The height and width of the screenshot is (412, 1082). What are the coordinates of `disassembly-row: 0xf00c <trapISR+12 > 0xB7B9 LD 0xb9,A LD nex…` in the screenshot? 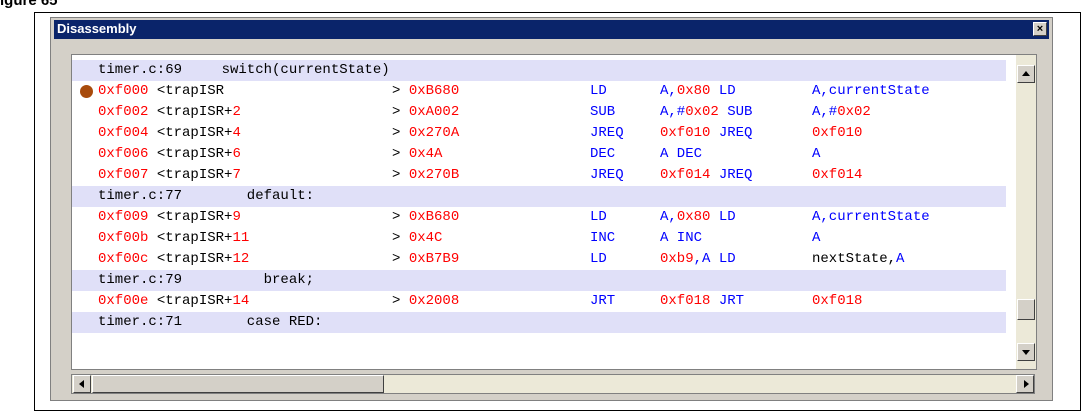 It's located at (539, 259).